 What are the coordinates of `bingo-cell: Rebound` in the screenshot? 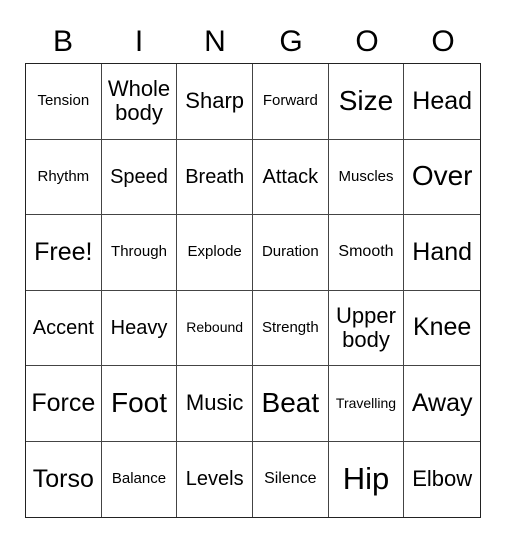 It's located at (215, 328).